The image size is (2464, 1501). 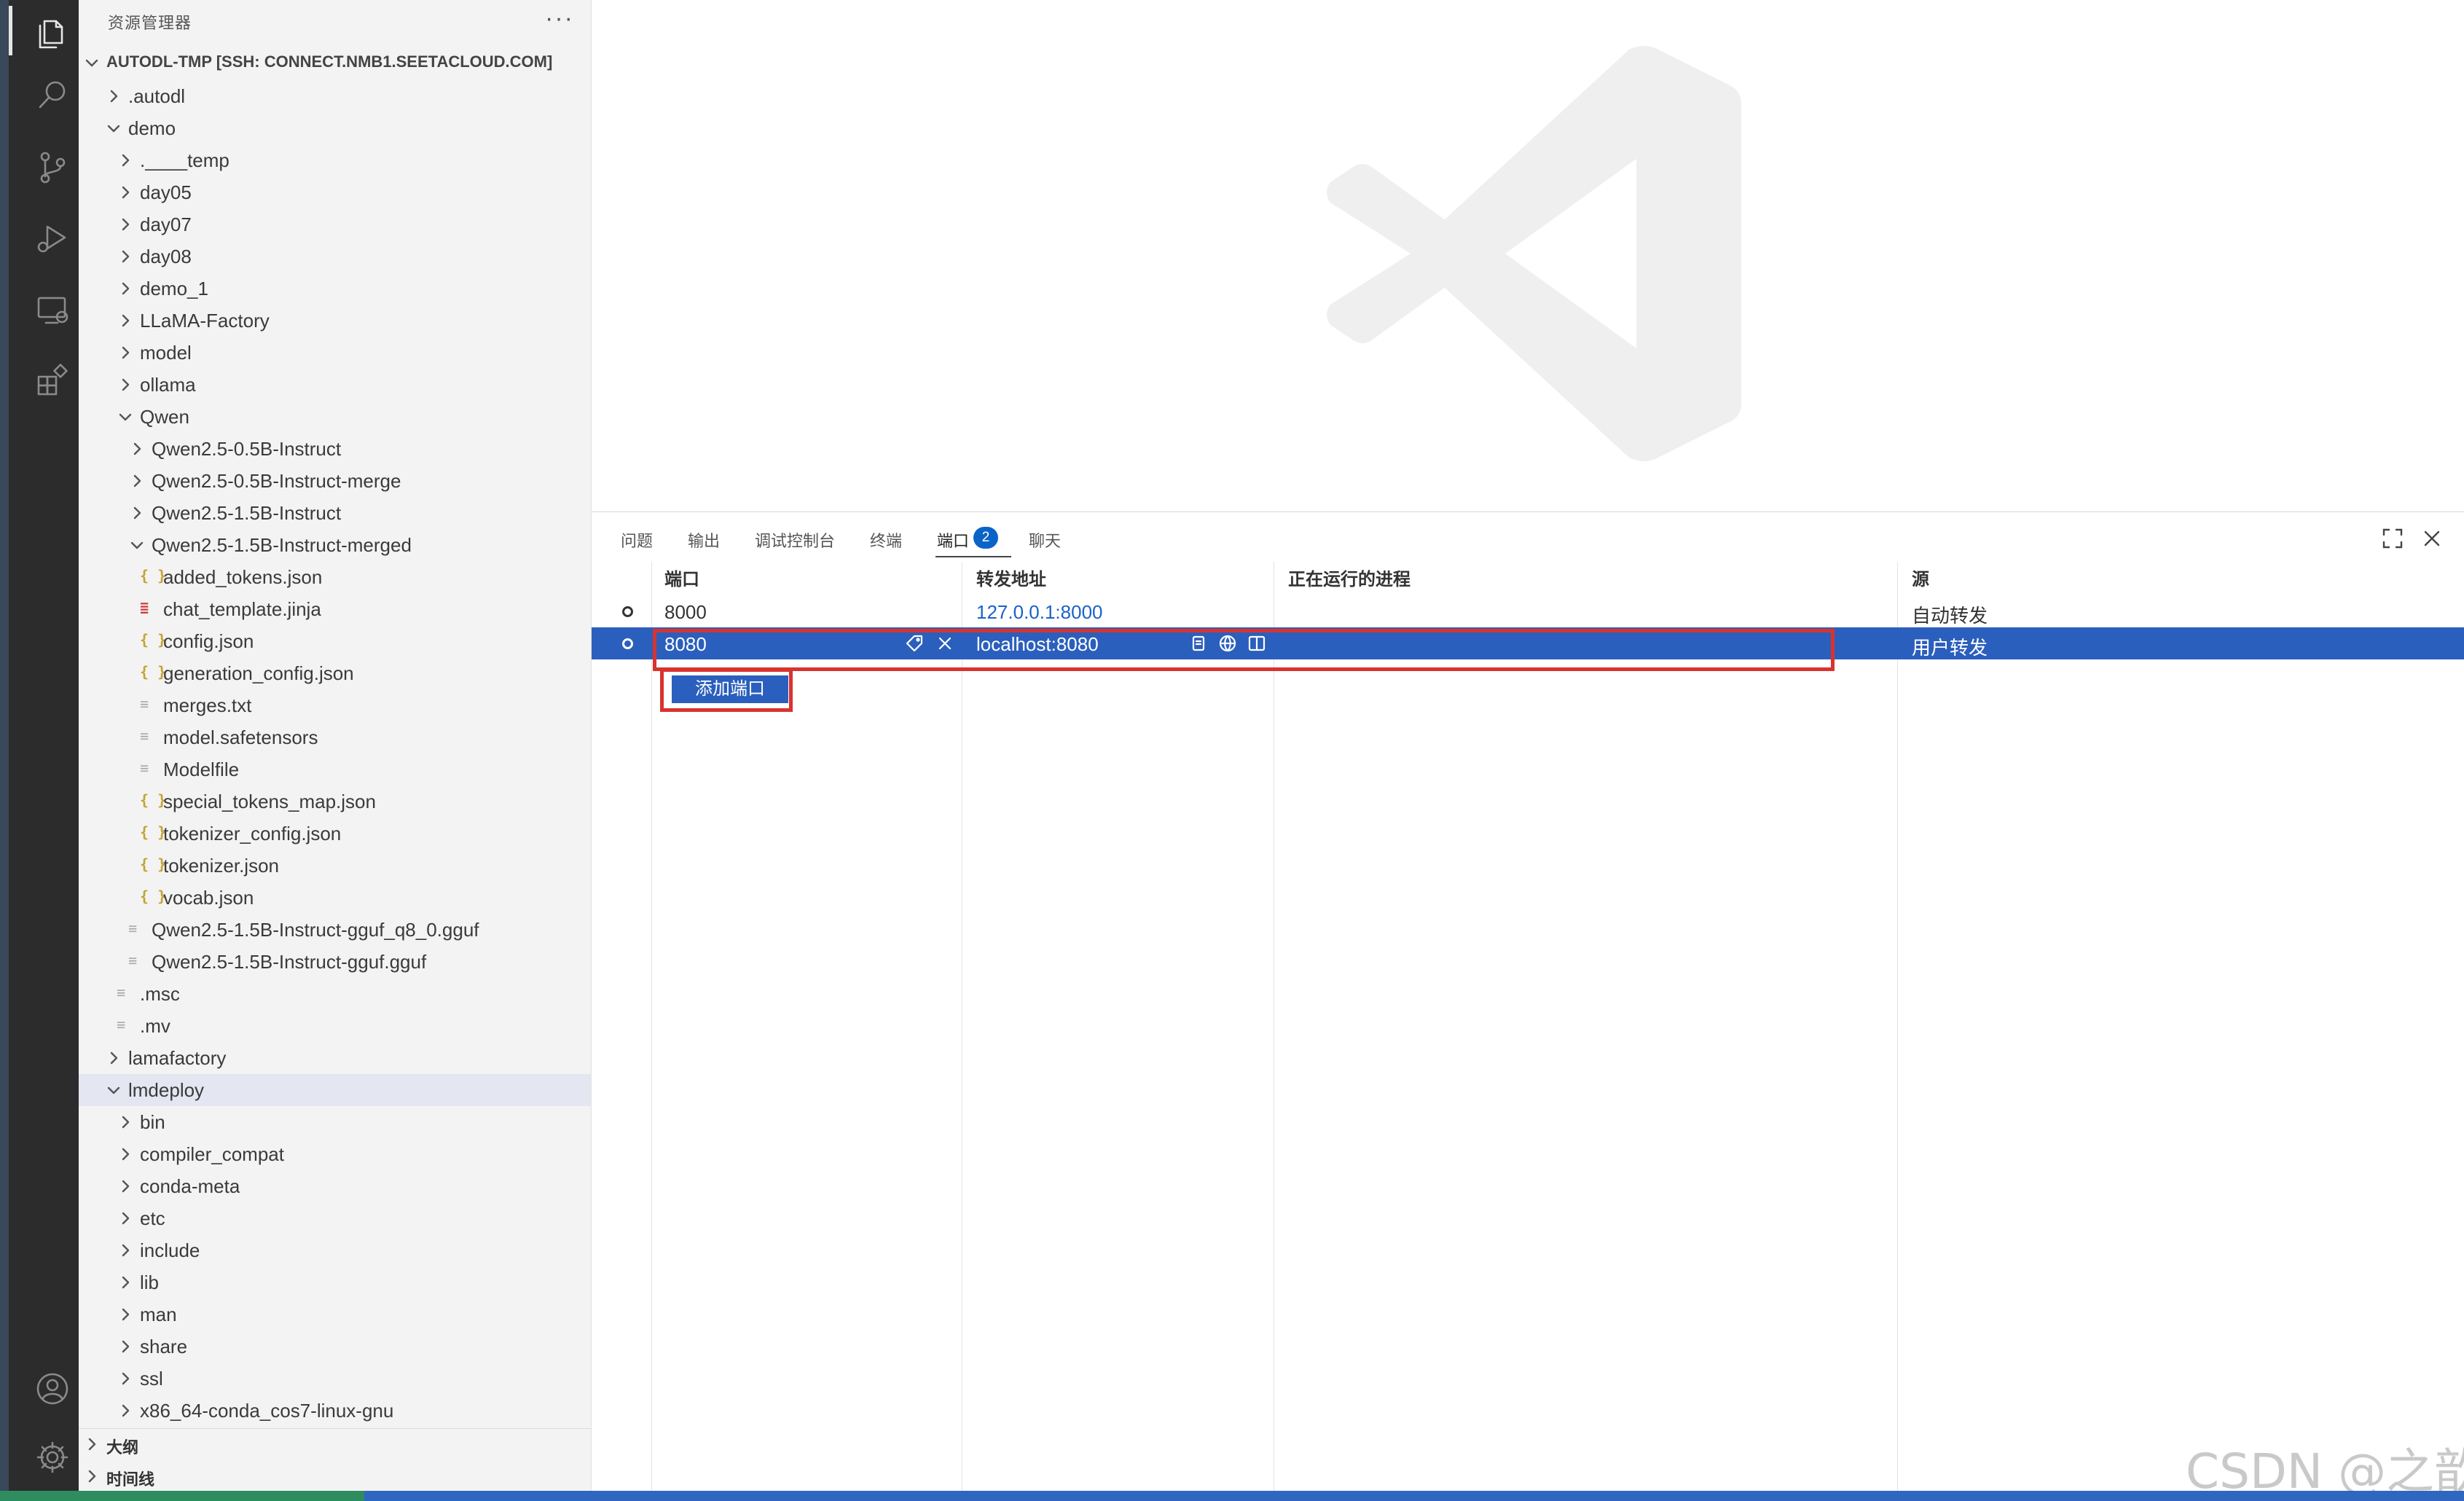 I want to click on tree-item-label: .msc, so click(x=160, y=994).